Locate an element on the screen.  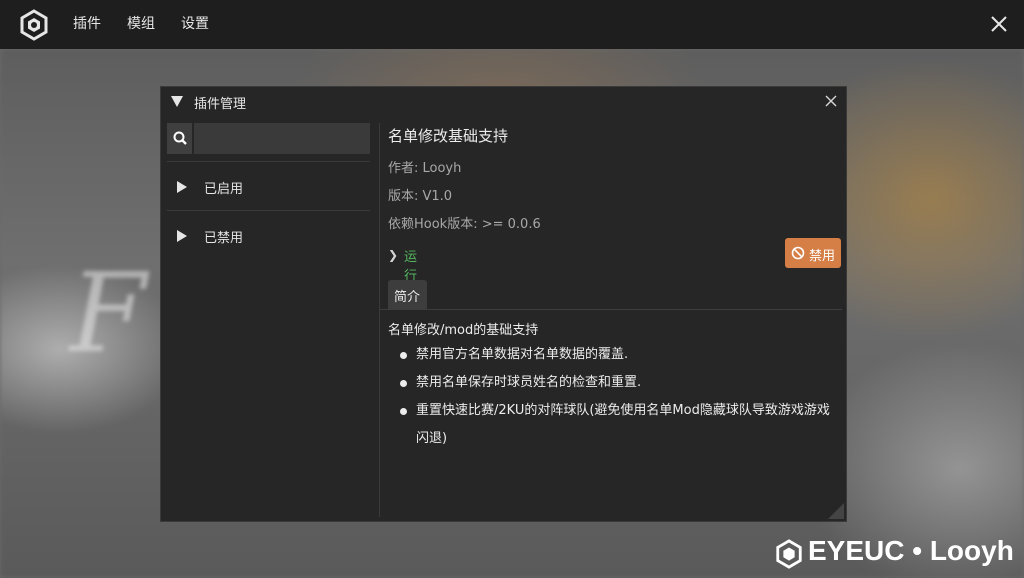
tab-intro: 简介 is located at coordinates (407, 294).